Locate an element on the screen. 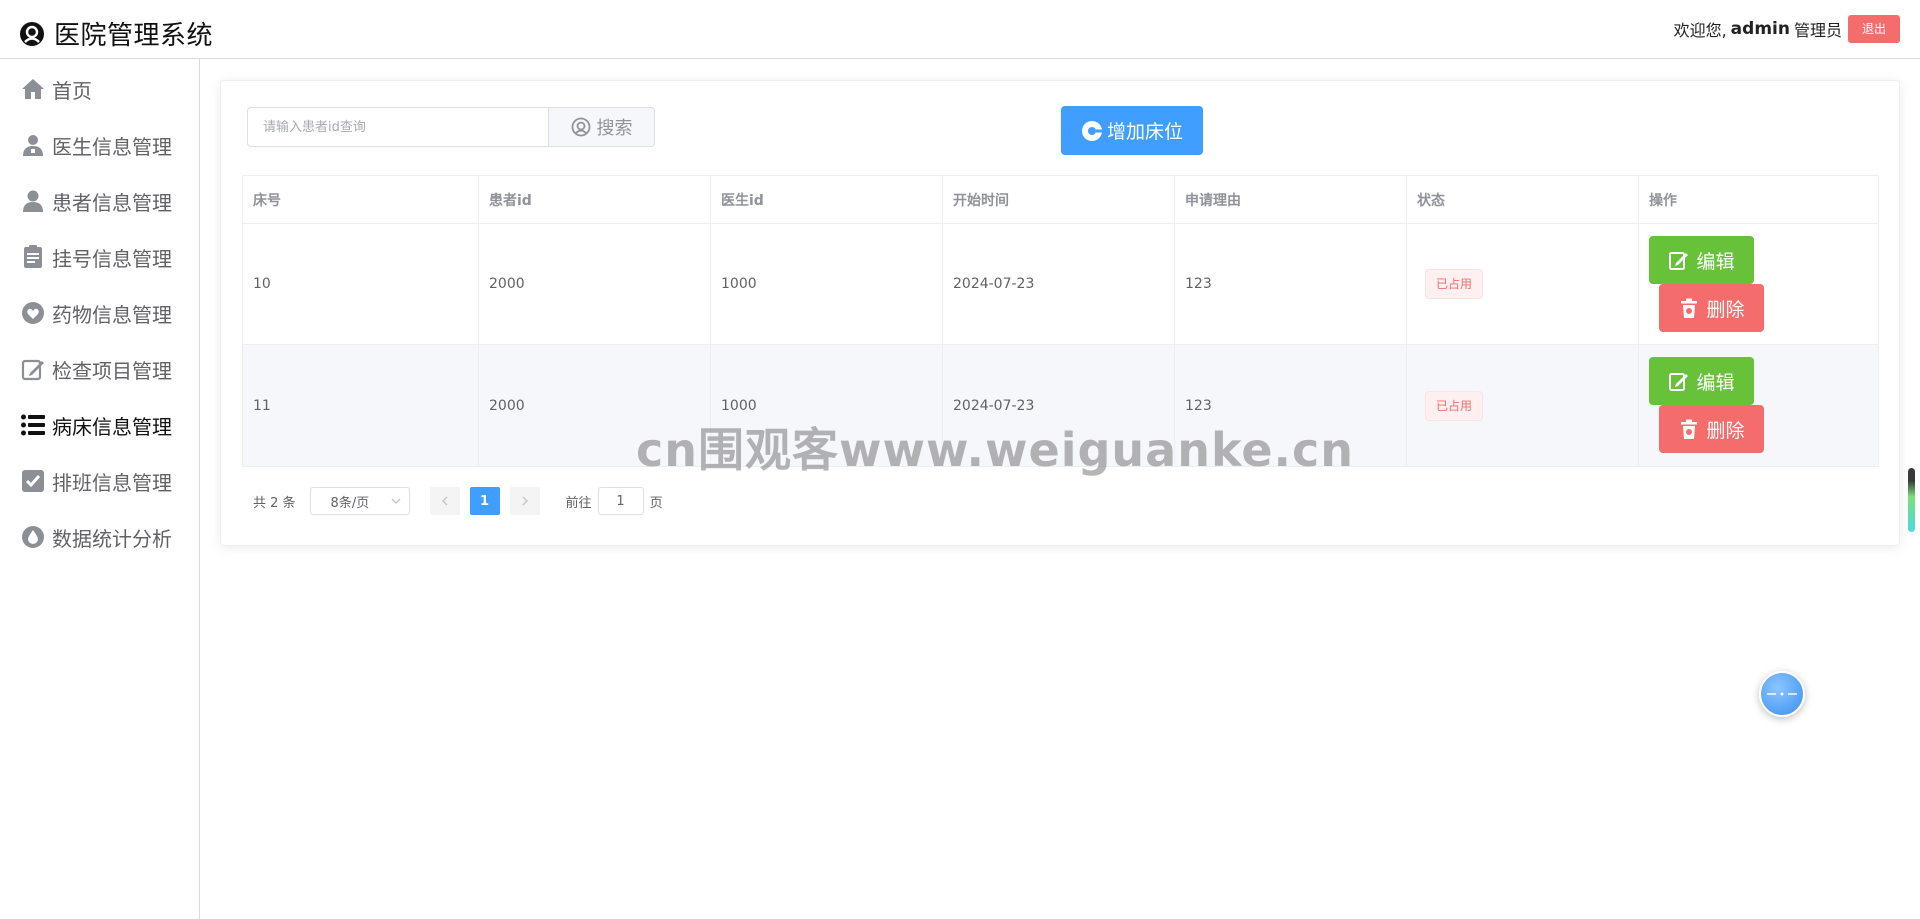 The width and height of the screenshot is (1920, 919). chevron-left-icon is located at coordinates (444, 501).